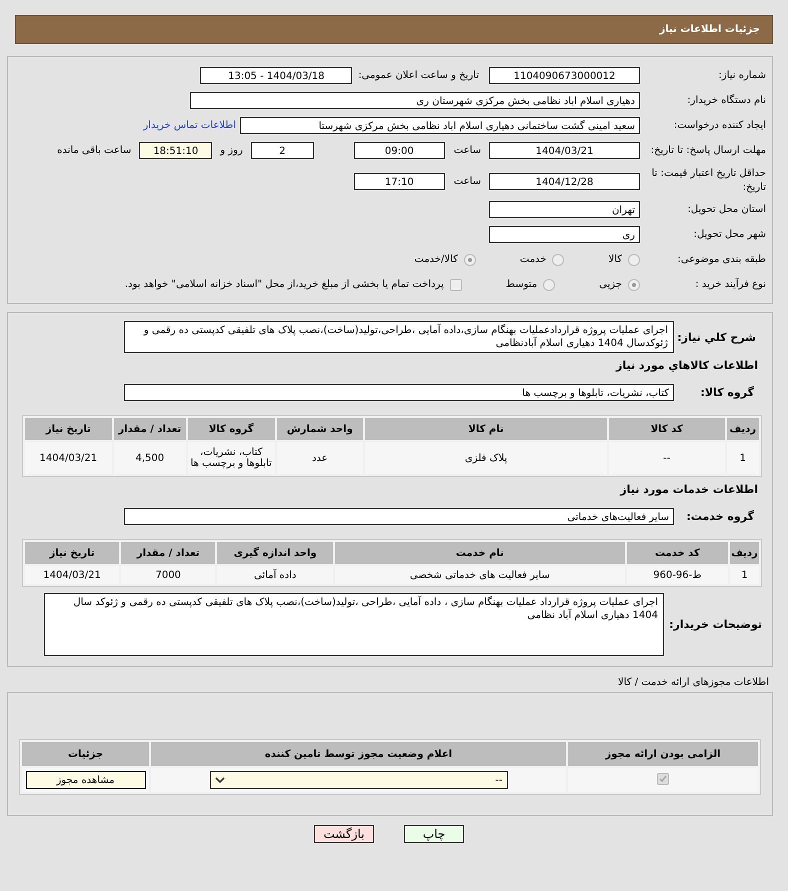 The image size is (788, 891). What do you see at coordinates (276, 75) in the screenshot?
I see `announce-date-field: 1404/03/18 - 13:05` at bounding box center [276, 75].